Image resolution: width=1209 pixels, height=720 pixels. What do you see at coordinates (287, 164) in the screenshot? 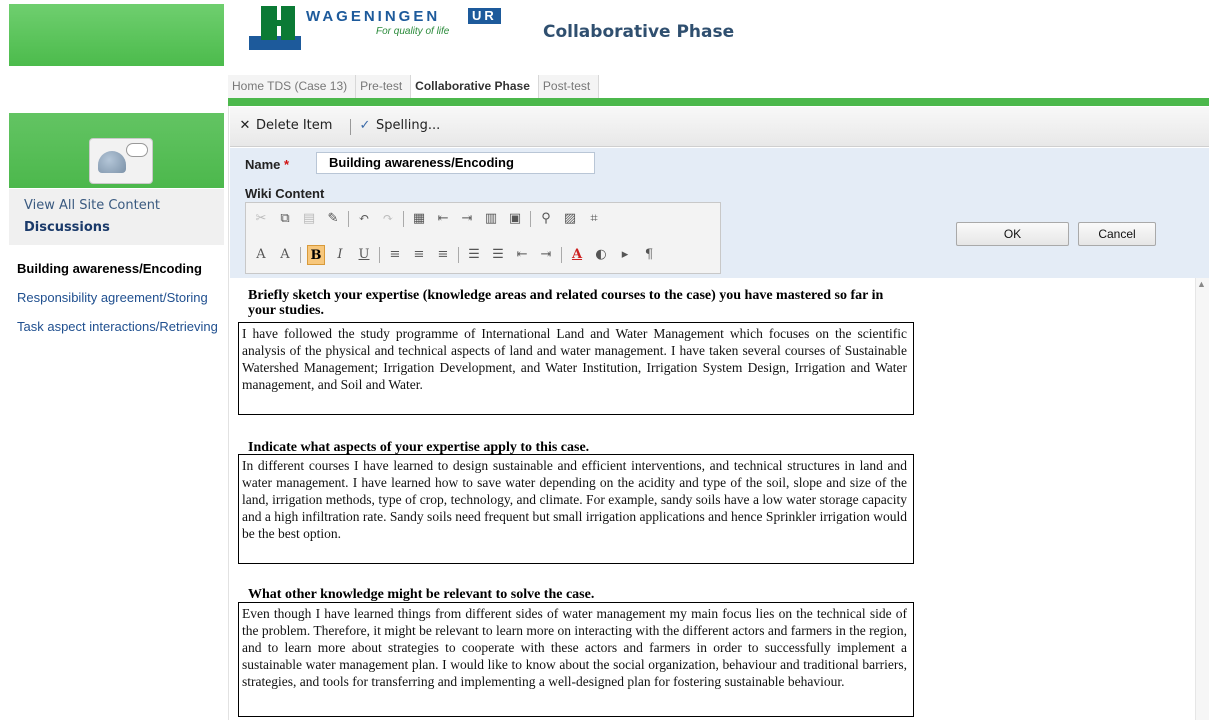
I see `required-marker: *` at bounding box center [287, 164].